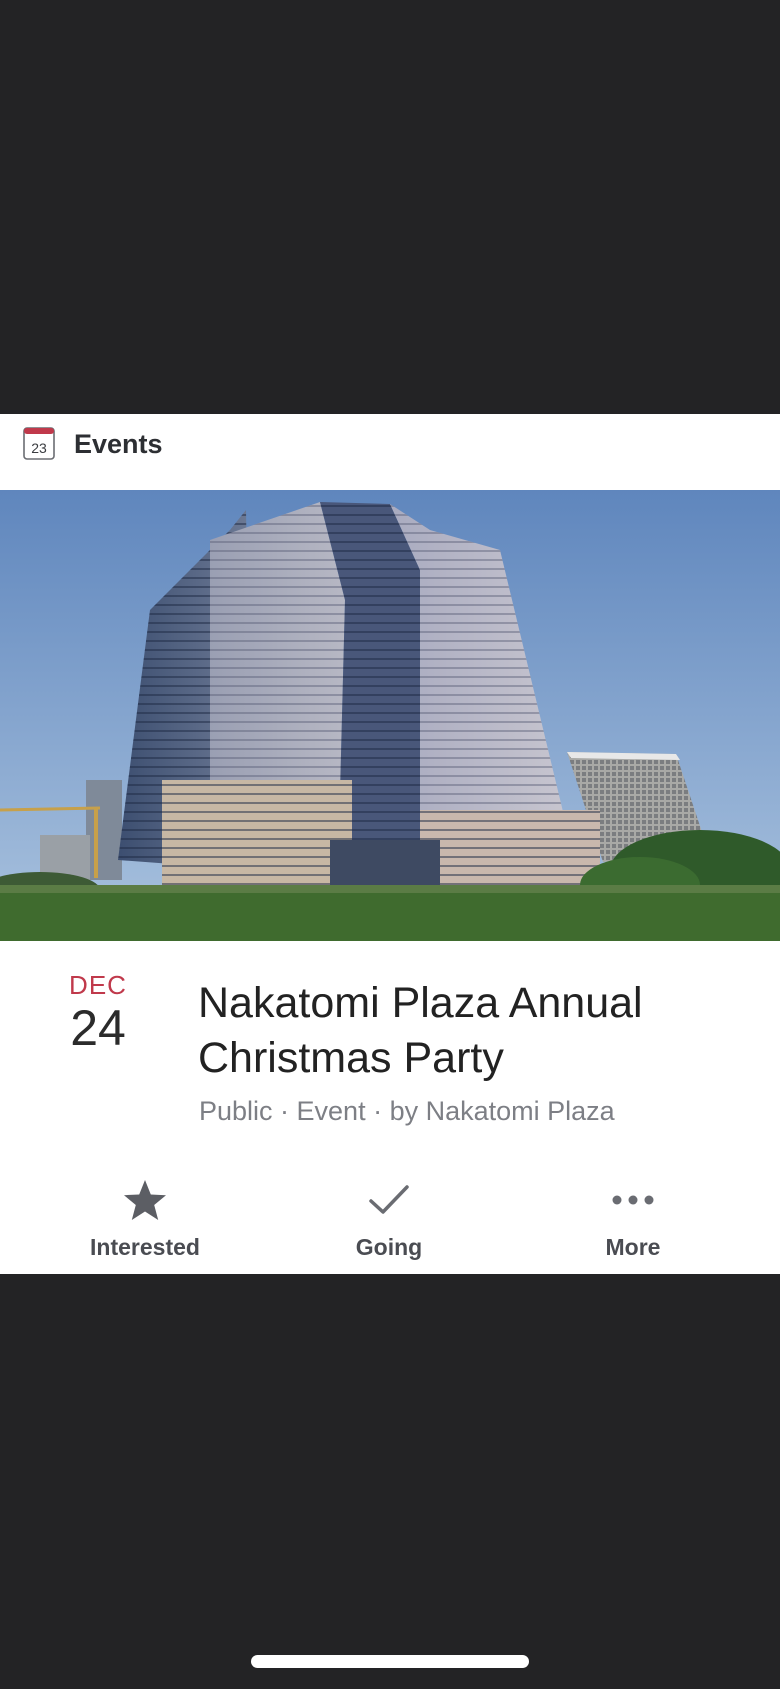 This screenshot has height=1689, width=780. I want to click on star-icon, so click(145, 1200).